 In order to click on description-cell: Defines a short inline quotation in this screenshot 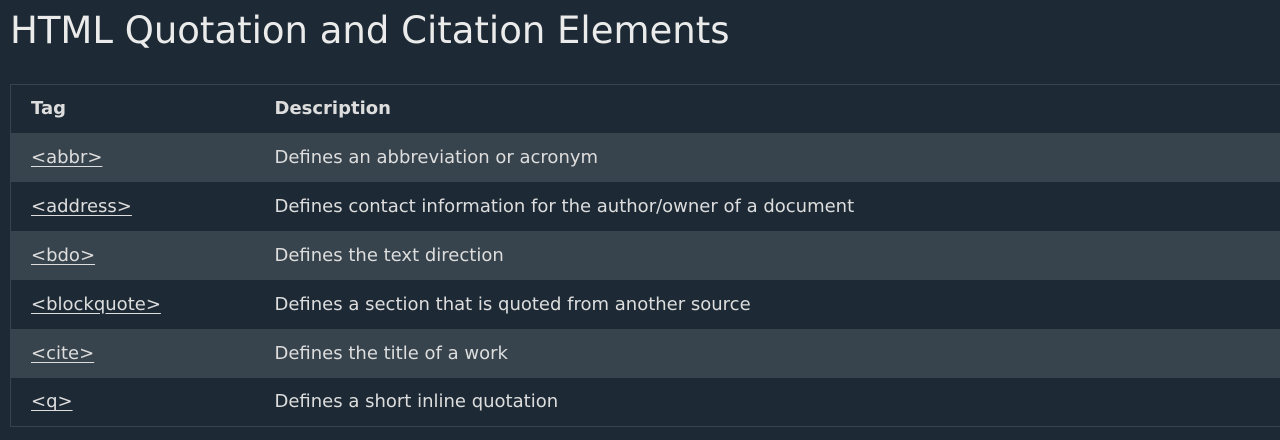, I will do `click(767, 402)`.